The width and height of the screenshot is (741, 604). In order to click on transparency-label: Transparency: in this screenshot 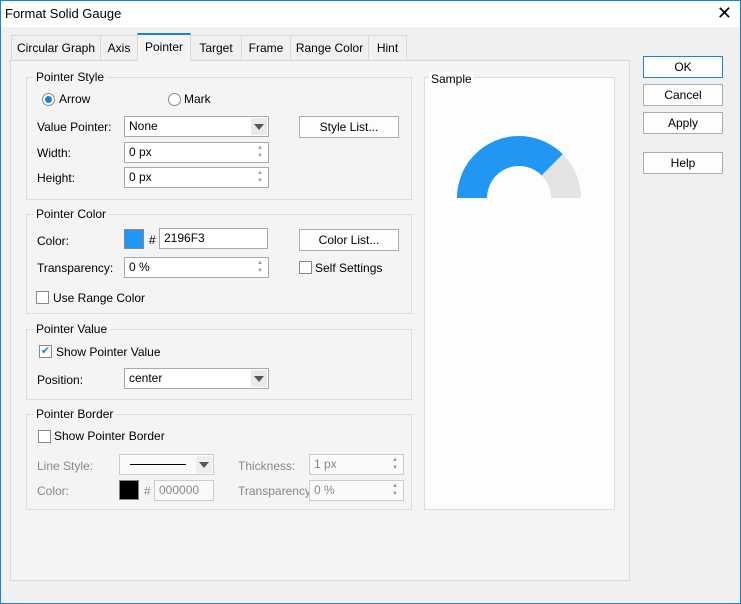, I will do `click(75, 268)`.